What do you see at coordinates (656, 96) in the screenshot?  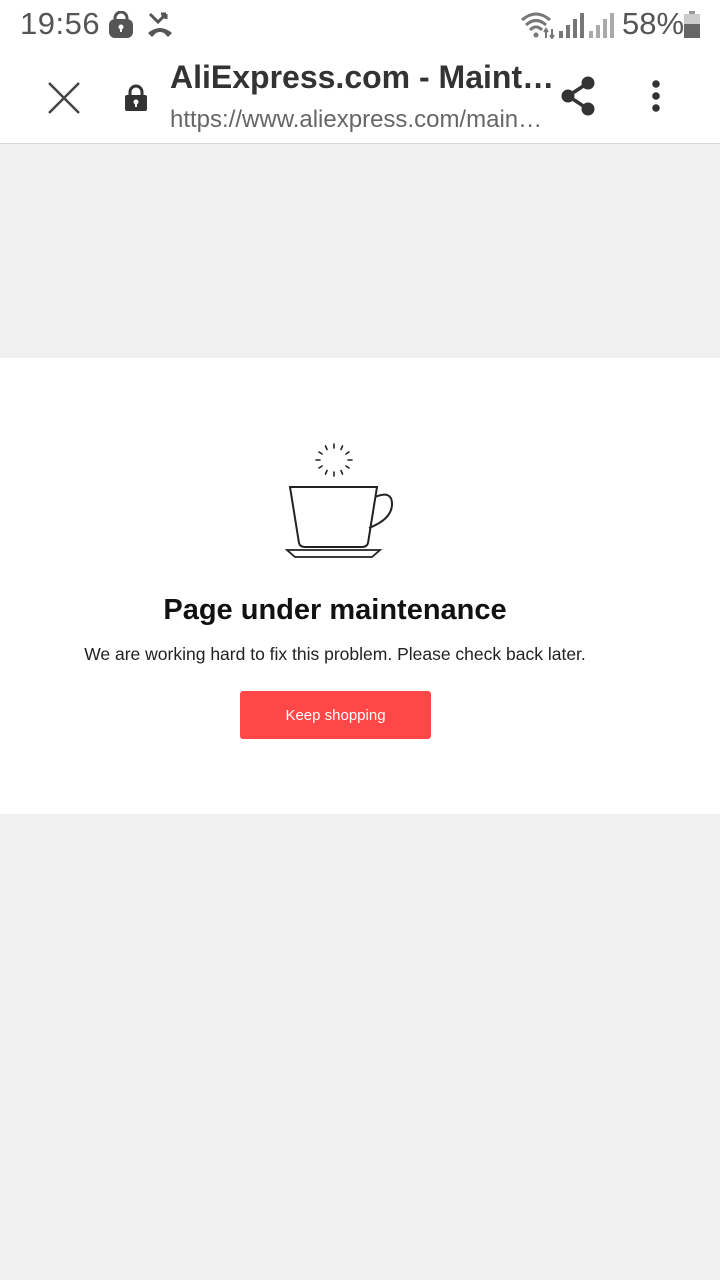 I see `more-vert-icon` at bounding box center [656, 96].